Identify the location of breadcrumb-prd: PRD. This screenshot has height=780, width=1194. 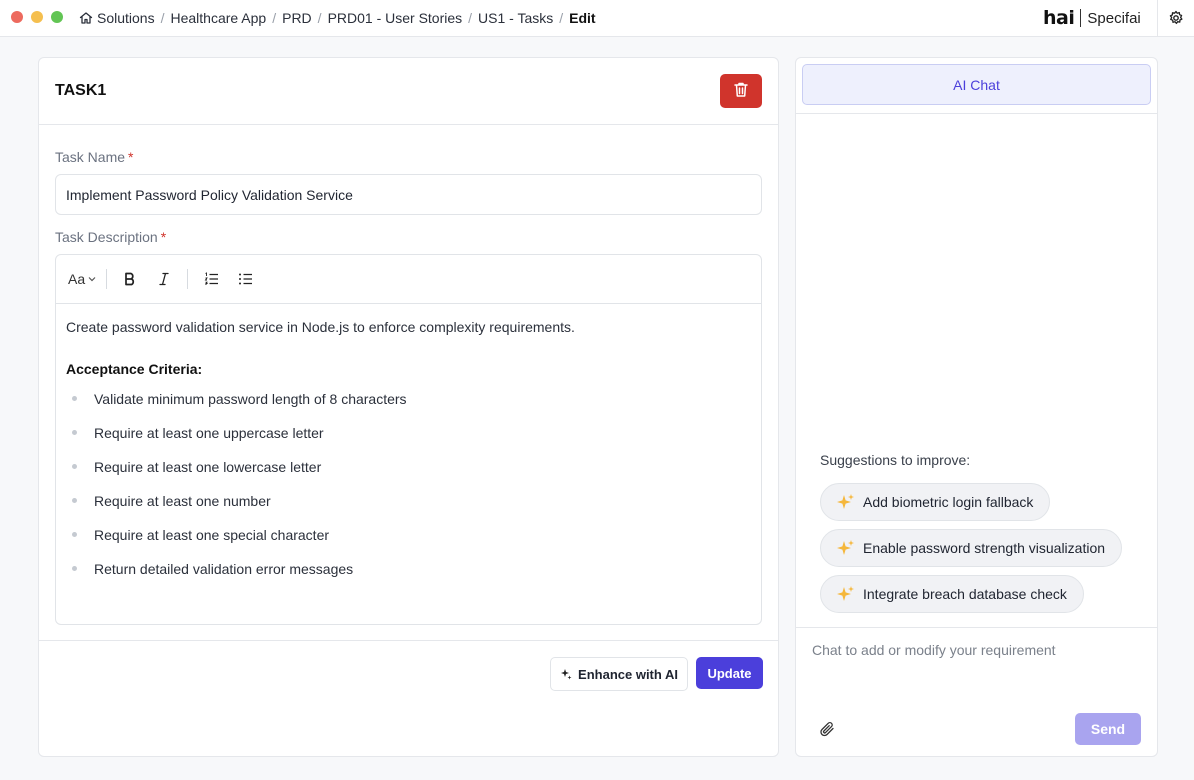
(297, 18).